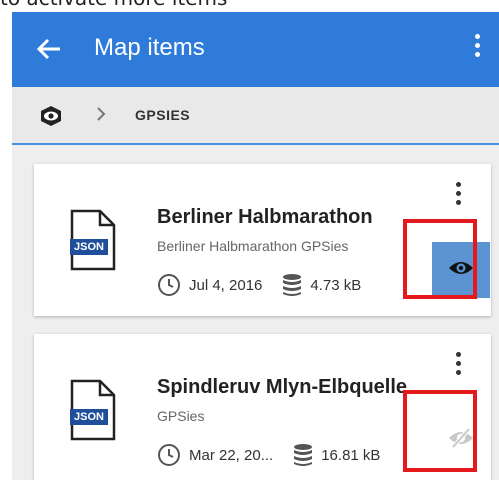 The image size is (499, 480). What do you see at coordinates (101, 114) in the screenshot?
I see `chevron-right-icon` at bounding box center [101, 114].